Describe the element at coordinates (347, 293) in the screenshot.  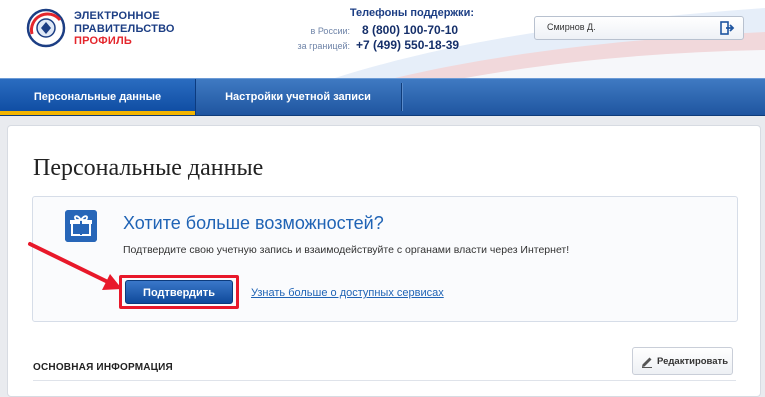
I see `learn-more-link: Узнать больше о доступных сервисах` at that location.